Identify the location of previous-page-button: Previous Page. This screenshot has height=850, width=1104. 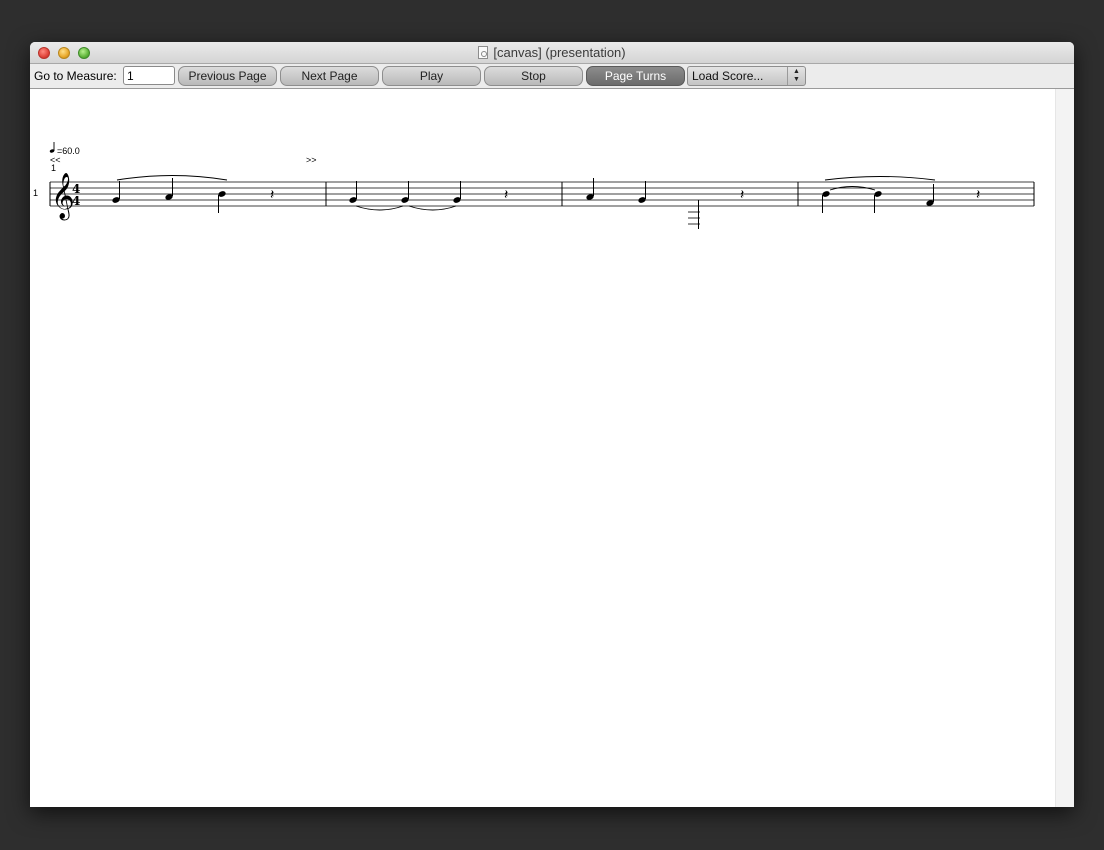
(227, 76).